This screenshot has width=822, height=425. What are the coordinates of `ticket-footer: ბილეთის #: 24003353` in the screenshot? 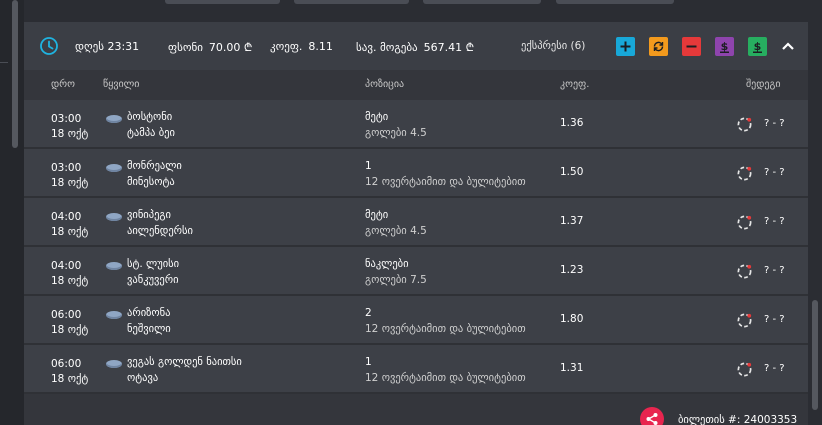 It's located at (416, 413).